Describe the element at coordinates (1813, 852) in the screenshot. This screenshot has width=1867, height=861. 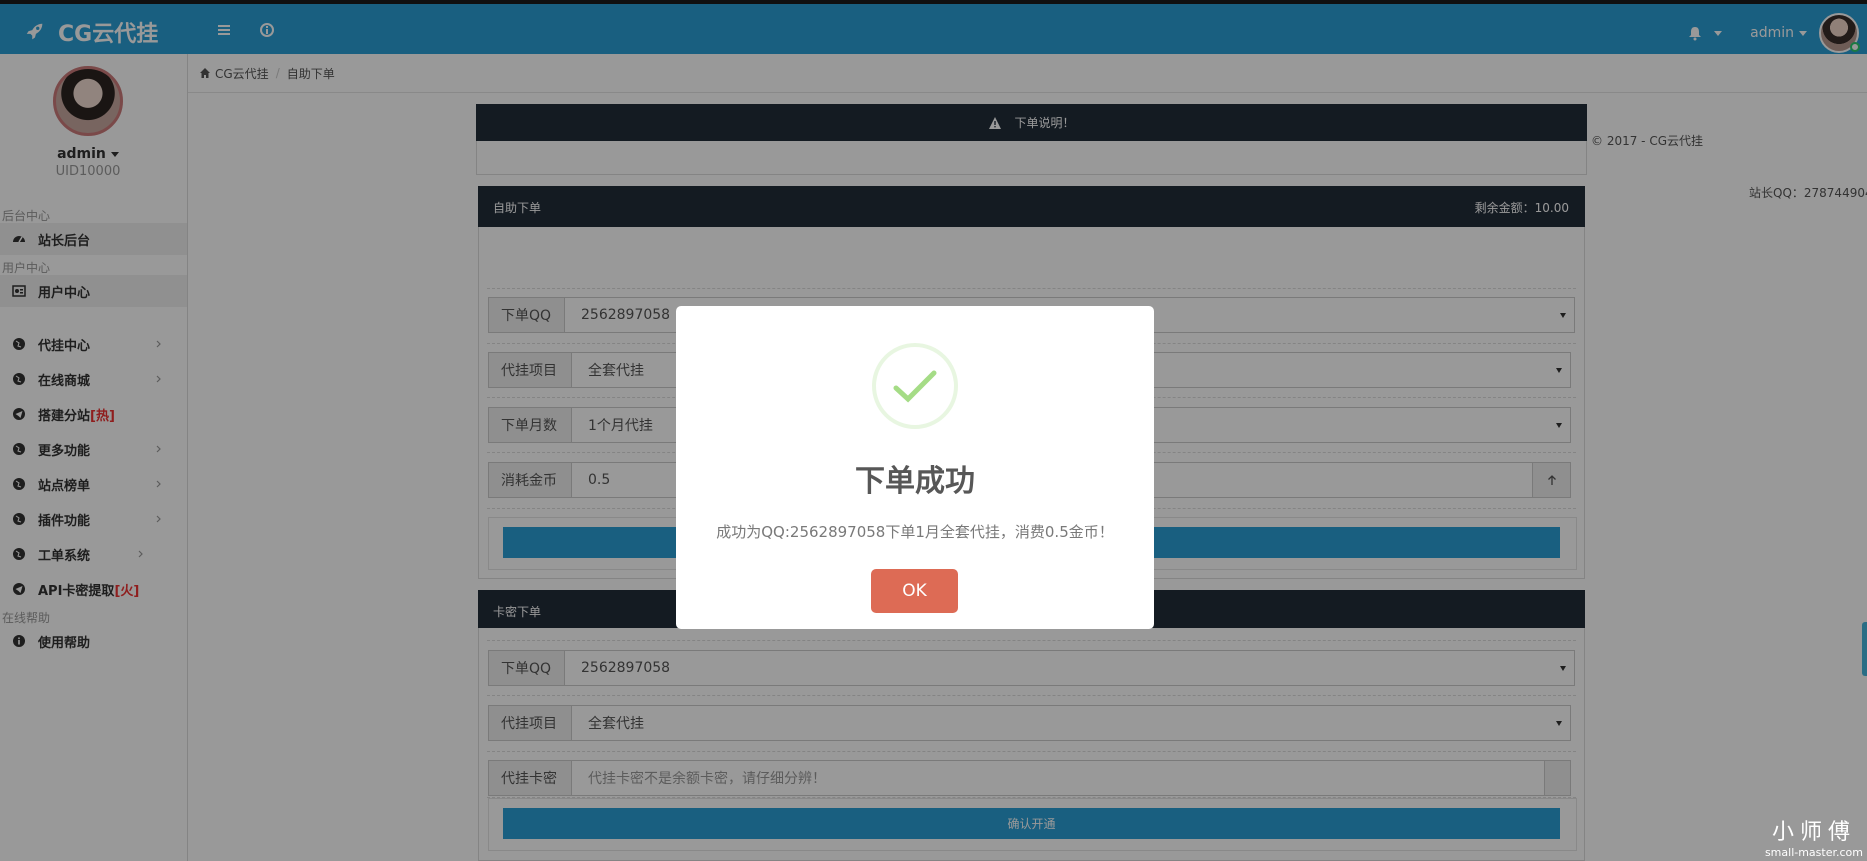
I see `watermark-url: small-master.com` at that location.